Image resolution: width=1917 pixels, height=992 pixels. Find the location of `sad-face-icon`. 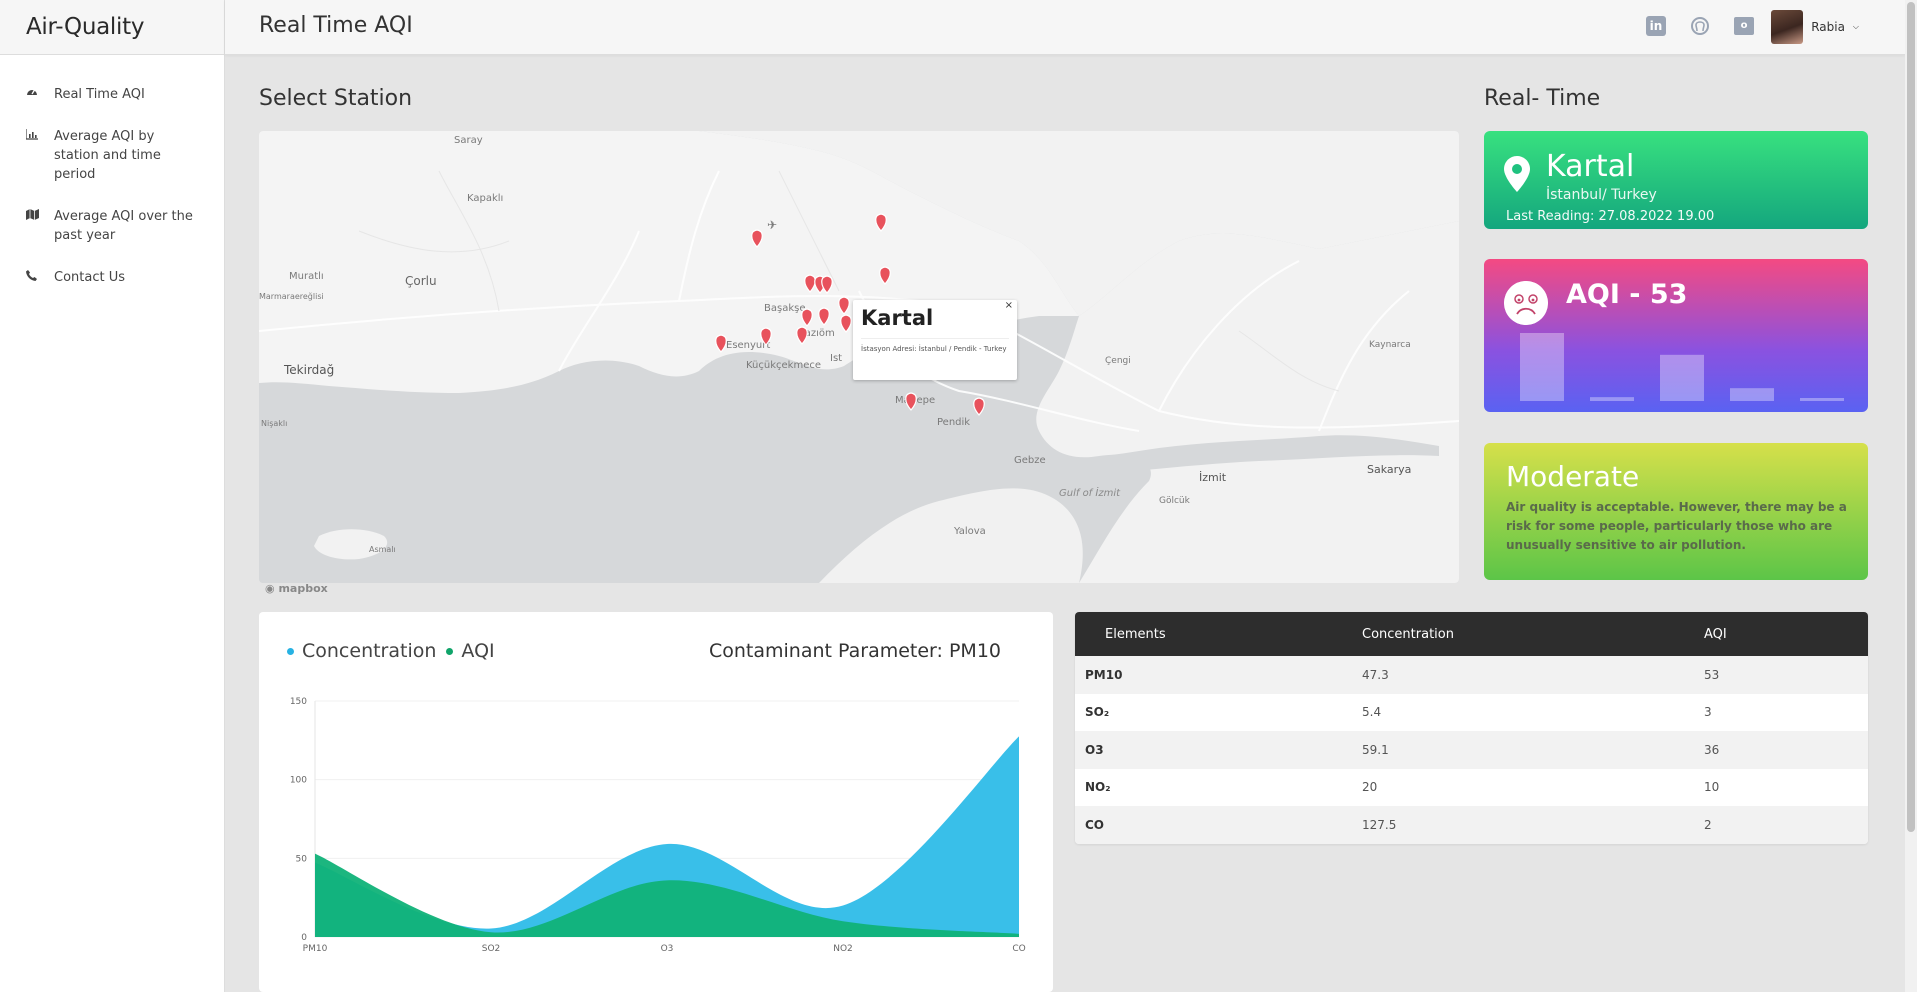

sad-face-icon is located at coordinates (1526, 303).